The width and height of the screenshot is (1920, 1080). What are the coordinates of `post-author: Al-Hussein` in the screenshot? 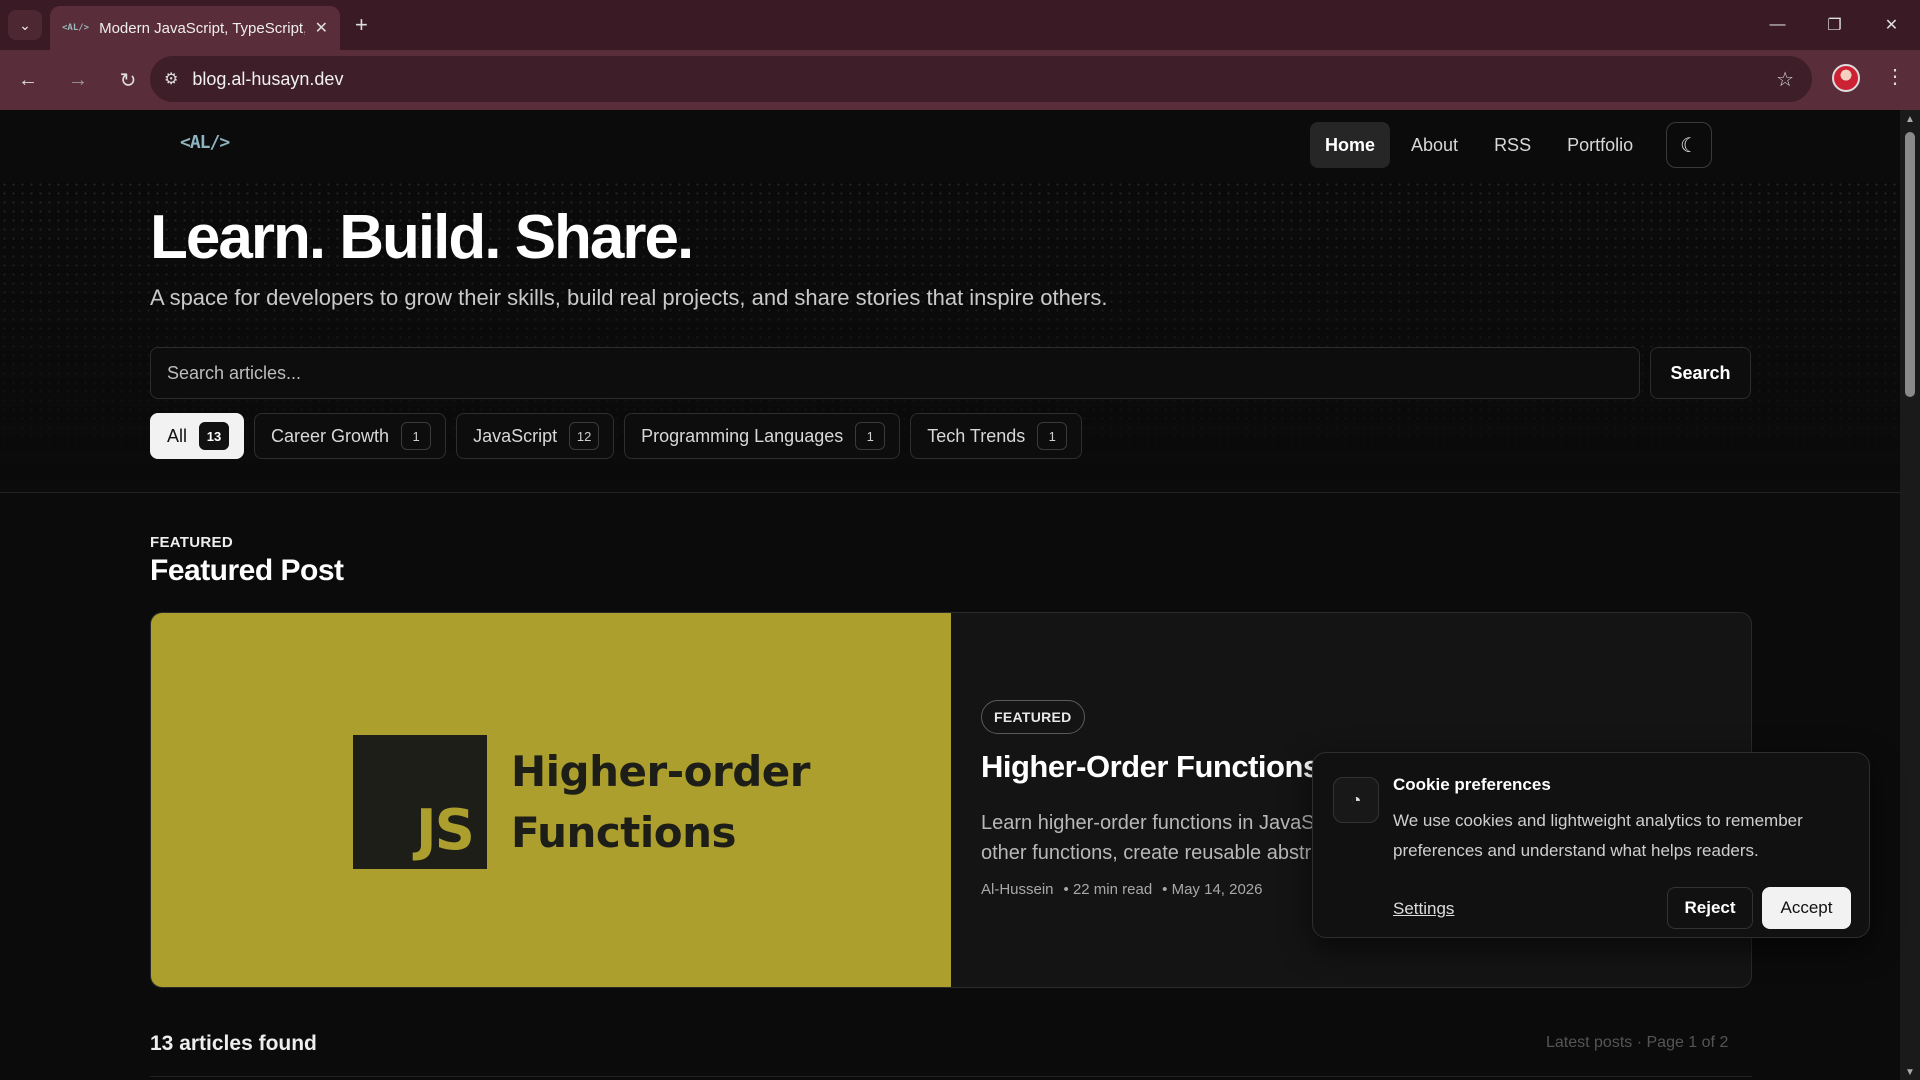 It's located at (1017, 889).